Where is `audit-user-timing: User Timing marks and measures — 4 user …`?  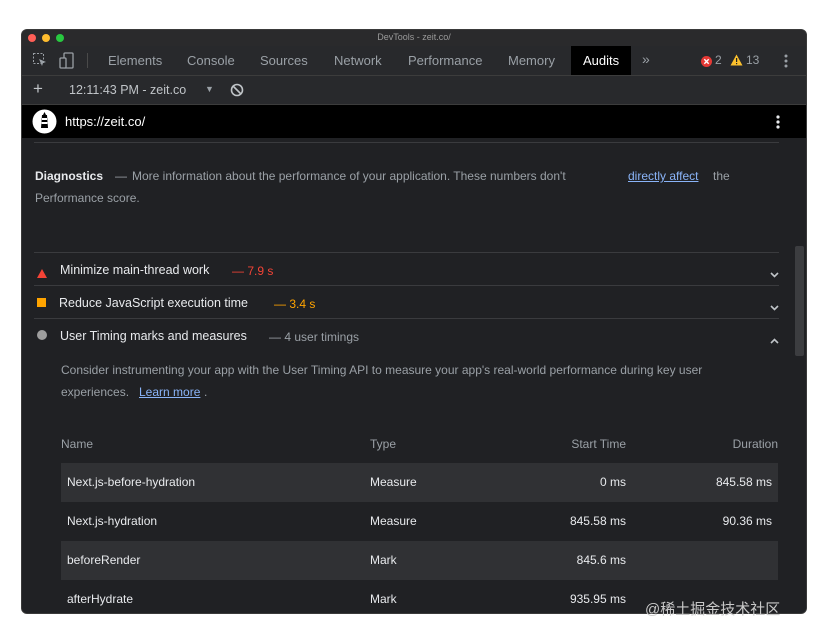 audit-user-timing: User Timing marks and measures — 4 user … is located at coordinates (406, 335).